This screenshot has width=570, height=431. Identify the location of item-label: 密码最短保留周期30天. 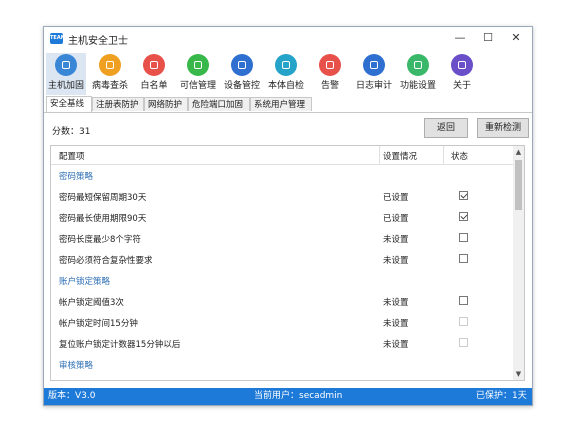
(103, 198).